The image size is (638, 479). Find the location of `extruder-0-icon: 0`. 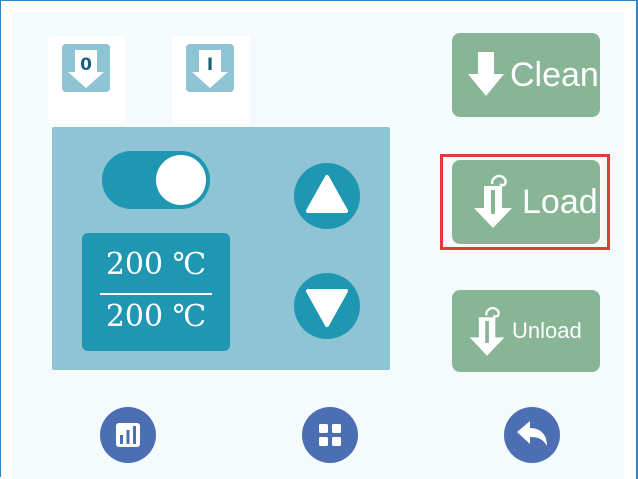

extruder-0-icon: 0 is located at coordinates (86, 68).